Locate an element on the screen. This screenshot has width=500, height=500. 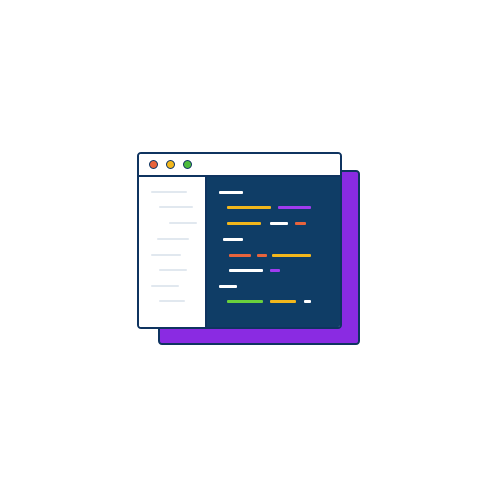
minimize-dot-icon is located at coordinates (170, 164).